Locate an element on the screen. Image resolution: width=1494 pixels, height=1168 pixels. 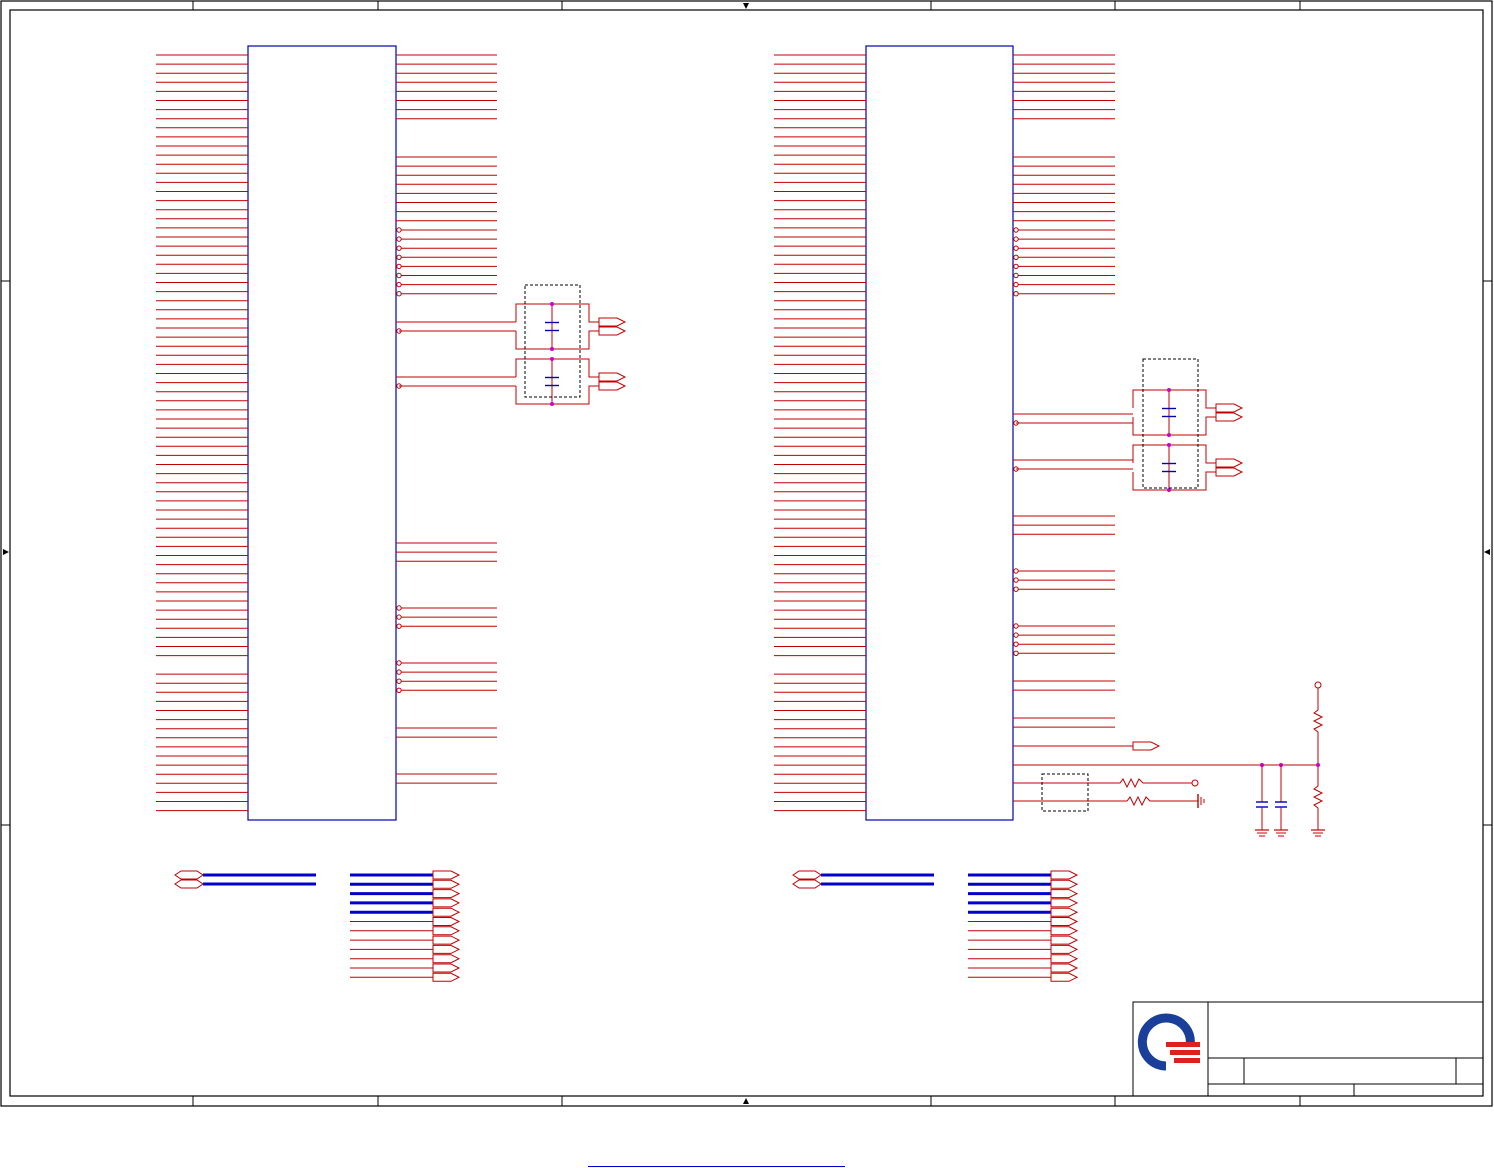
left-capacitor-network is located at coordinates (571, 345).